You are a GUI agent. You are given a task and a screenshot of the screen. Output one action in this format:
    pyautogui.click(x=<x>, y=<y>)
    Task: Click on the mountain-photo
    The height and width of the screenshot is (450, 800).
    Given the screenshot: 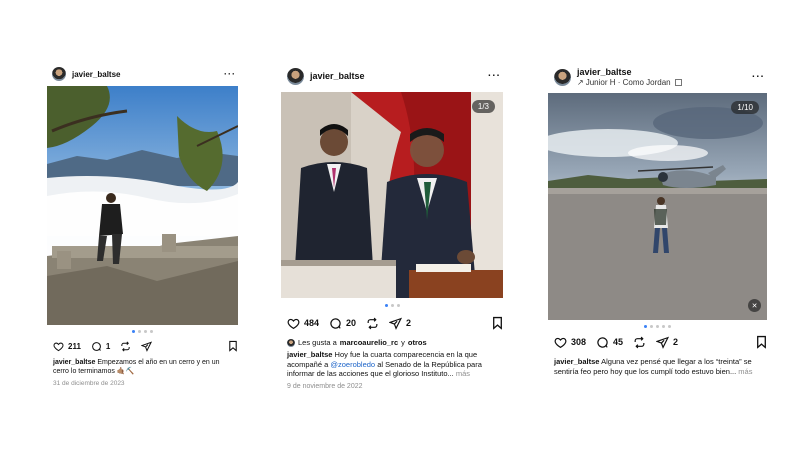 What is the action you would take?
    pyautogui.click(x=142, y=205)
    